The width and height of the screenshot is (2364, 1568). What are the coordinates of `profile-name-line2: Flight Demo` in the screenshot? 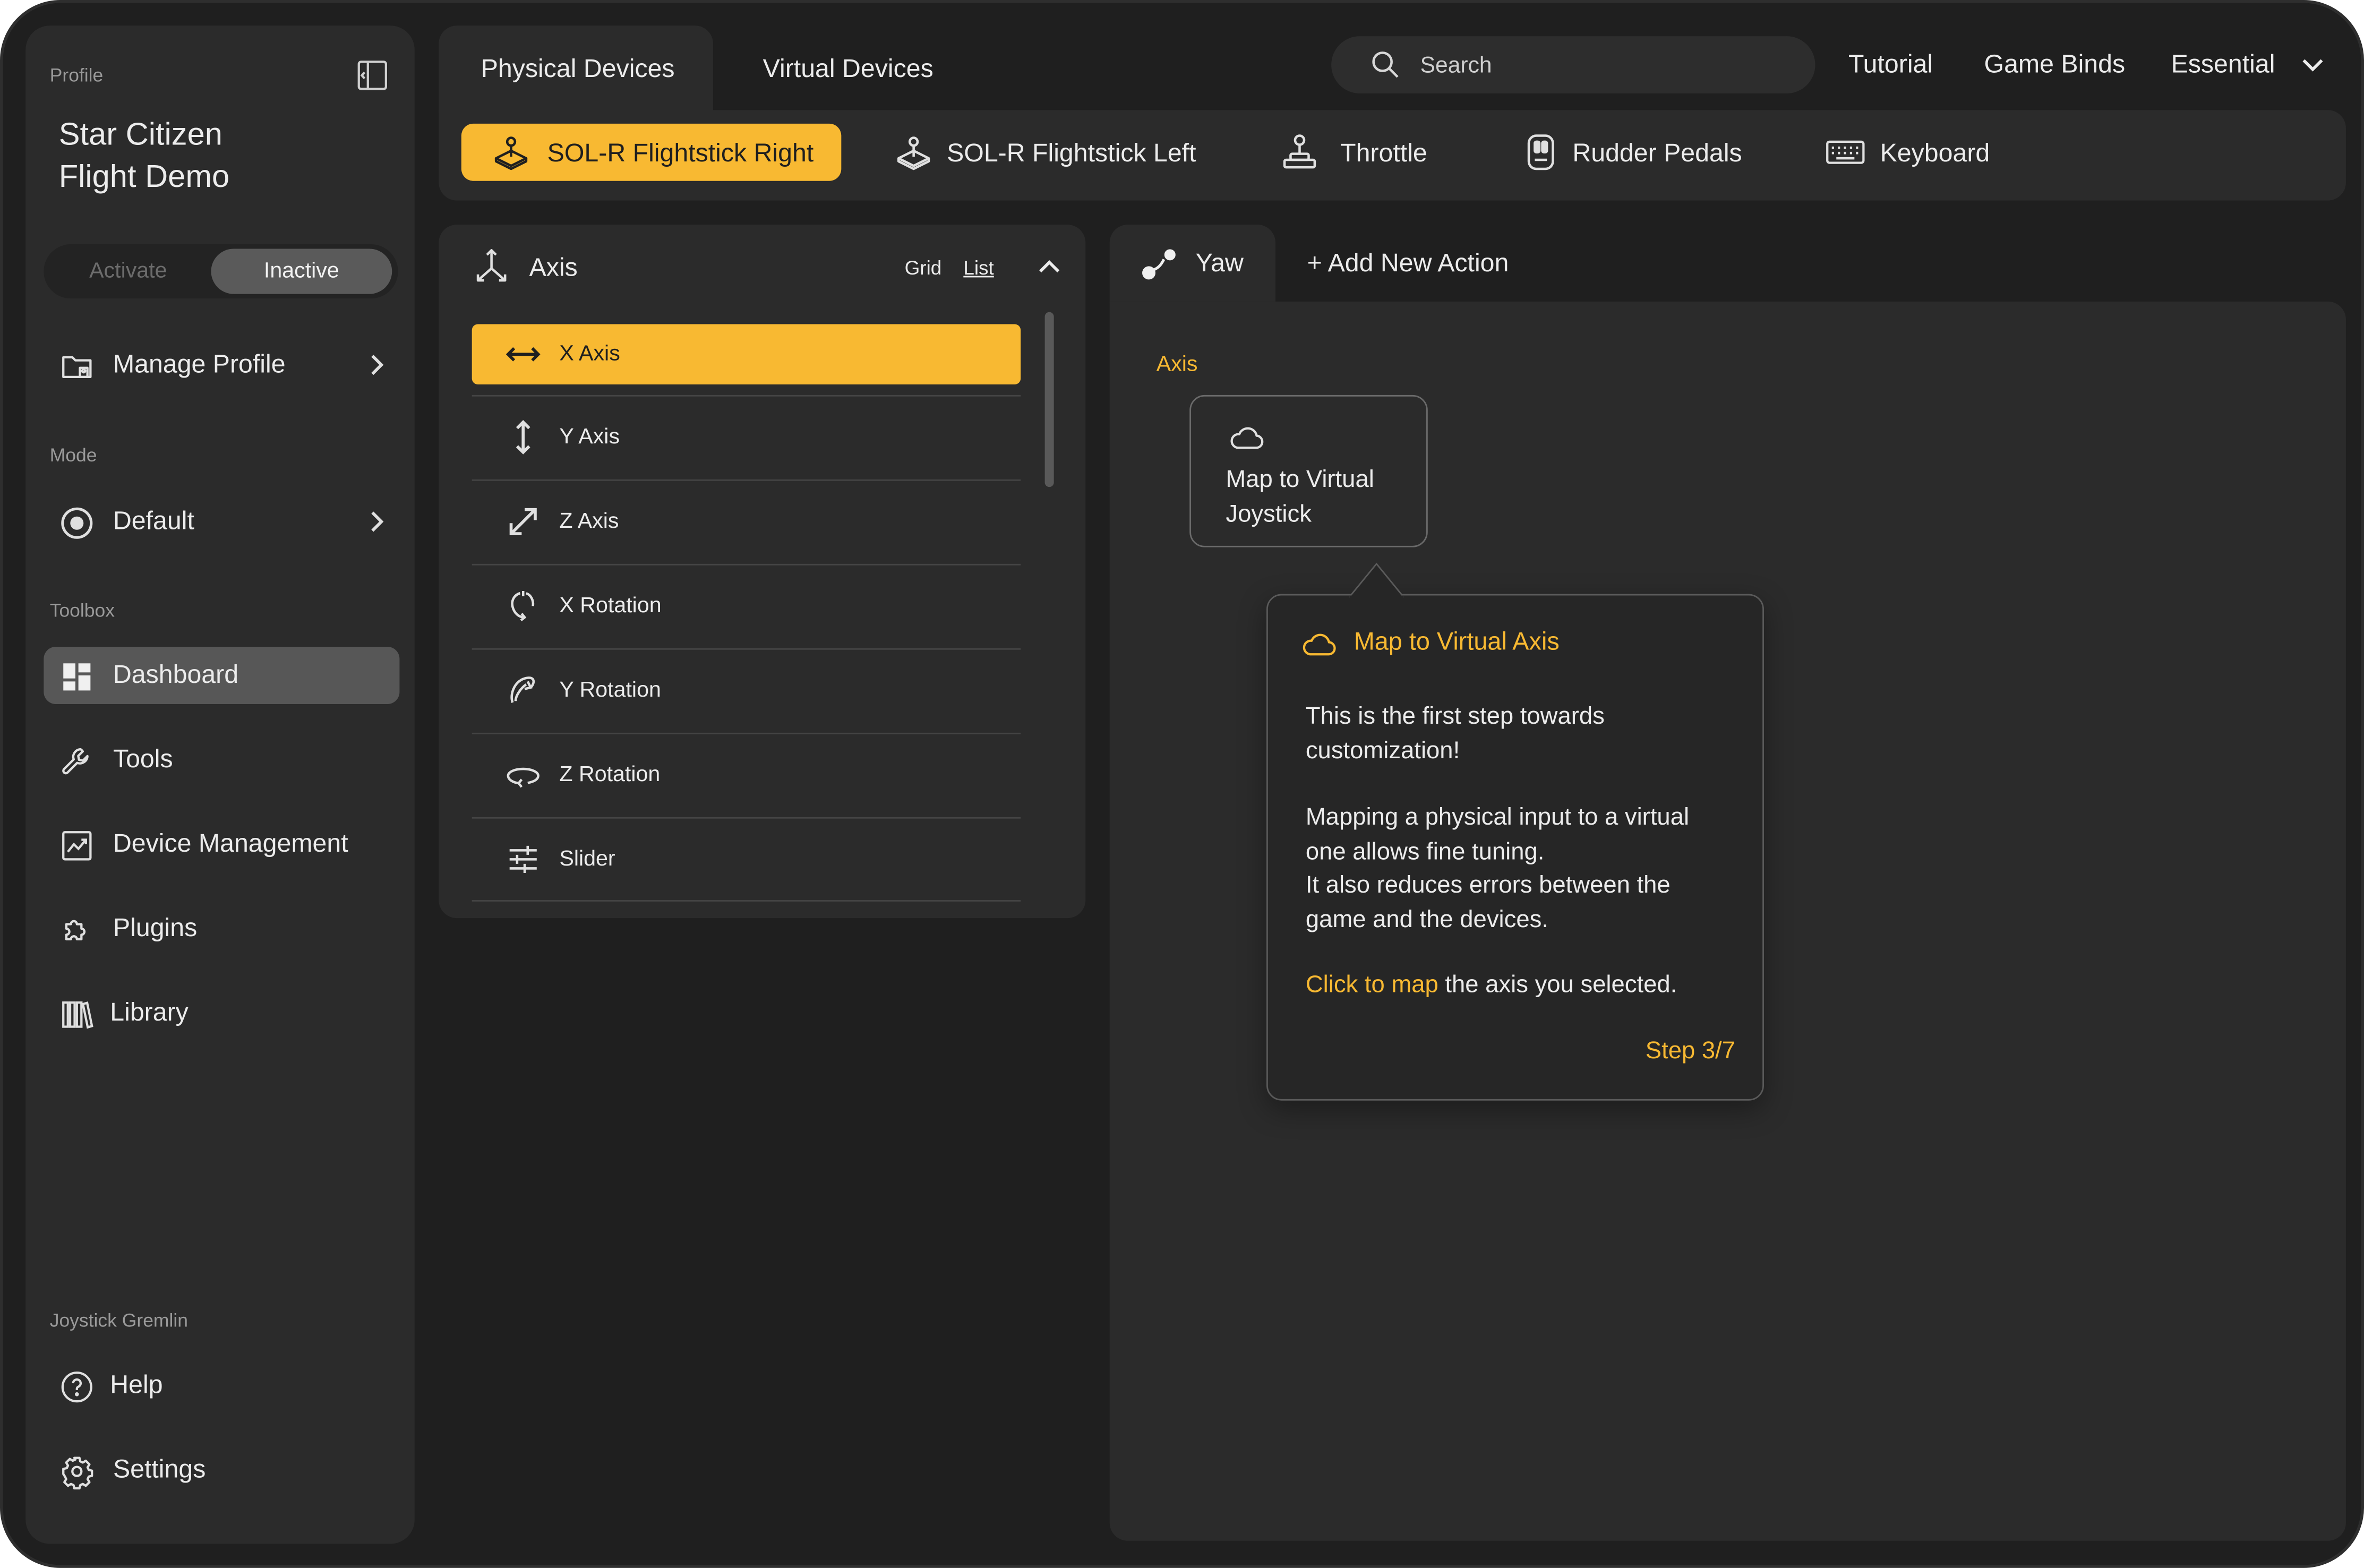 It's located at (144, 177).